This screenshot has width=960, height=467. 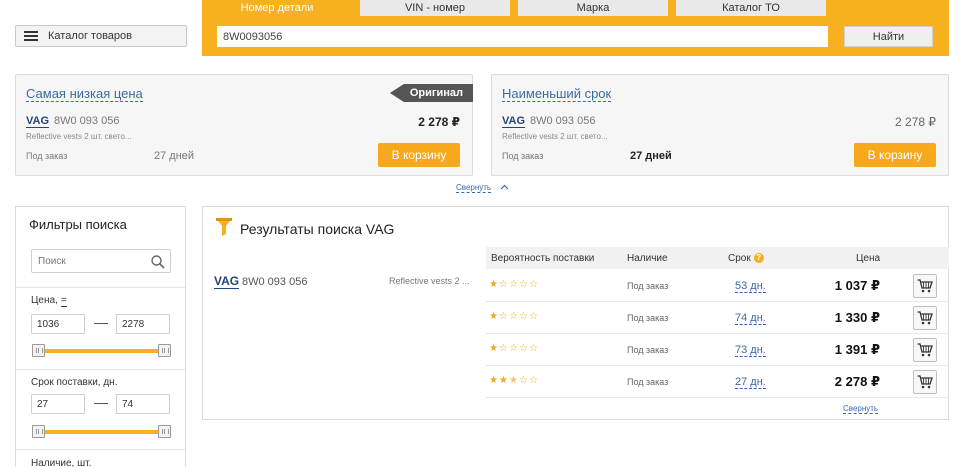 I want to click on term-to-input, so click(x=143, y=404).